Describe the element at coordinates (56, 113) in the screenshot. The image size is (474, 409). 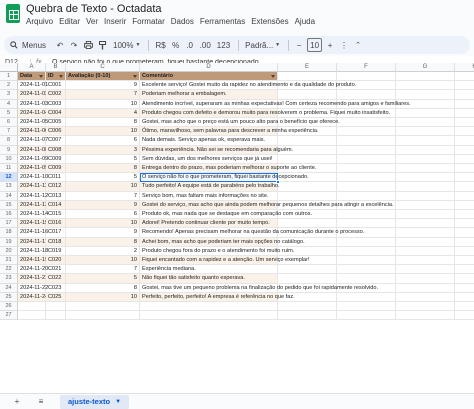
I see `id-cell: C004` at that location.